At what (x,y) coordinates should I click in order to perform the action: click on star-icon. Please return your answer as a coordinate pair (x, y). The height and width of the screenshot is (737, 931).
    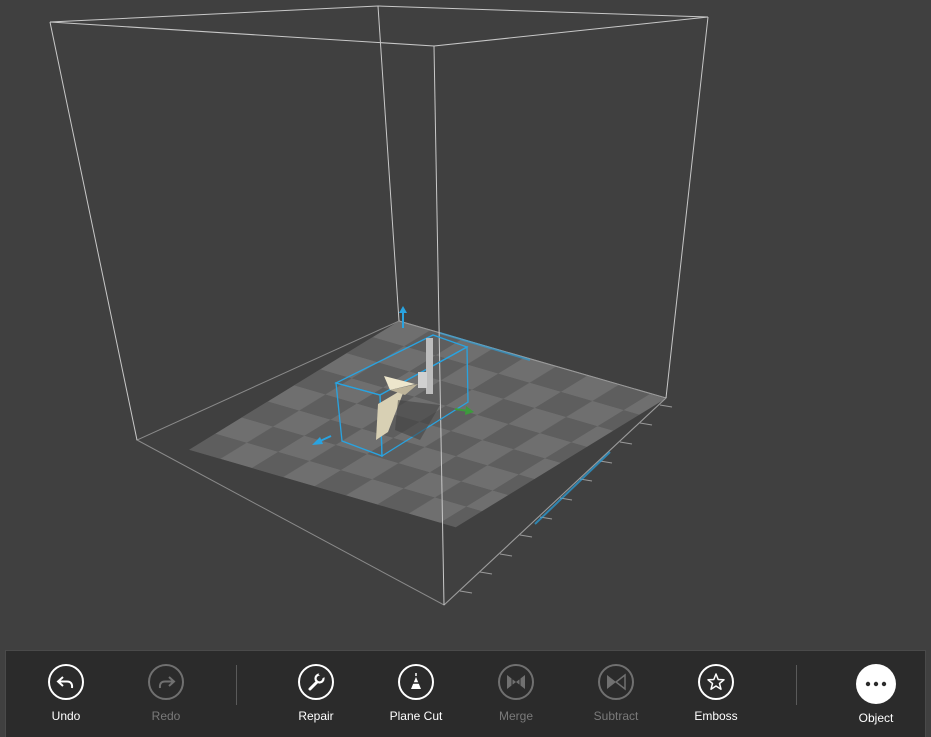
    Looking at the image, I should click on (716, 682).